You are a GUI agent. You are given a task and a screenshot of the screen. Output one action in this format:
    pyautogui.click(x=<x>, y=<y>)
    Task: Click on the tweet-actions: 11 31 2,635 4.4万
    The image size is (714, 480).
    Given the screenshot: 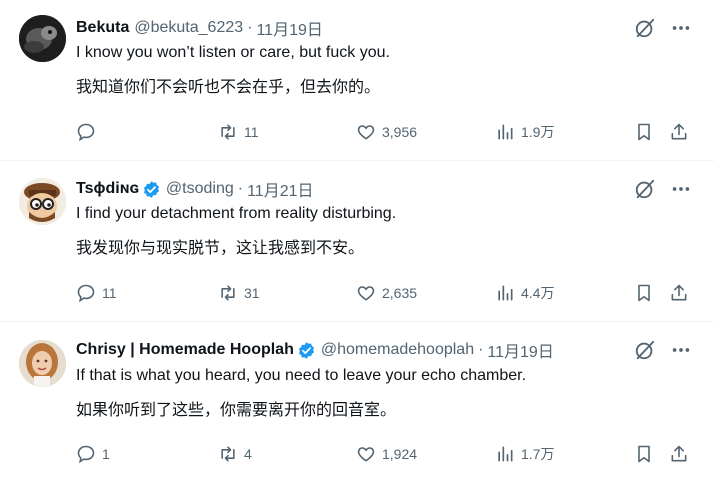 What is the action you would take?
    pyautogui.click(x=384, y=296)
    